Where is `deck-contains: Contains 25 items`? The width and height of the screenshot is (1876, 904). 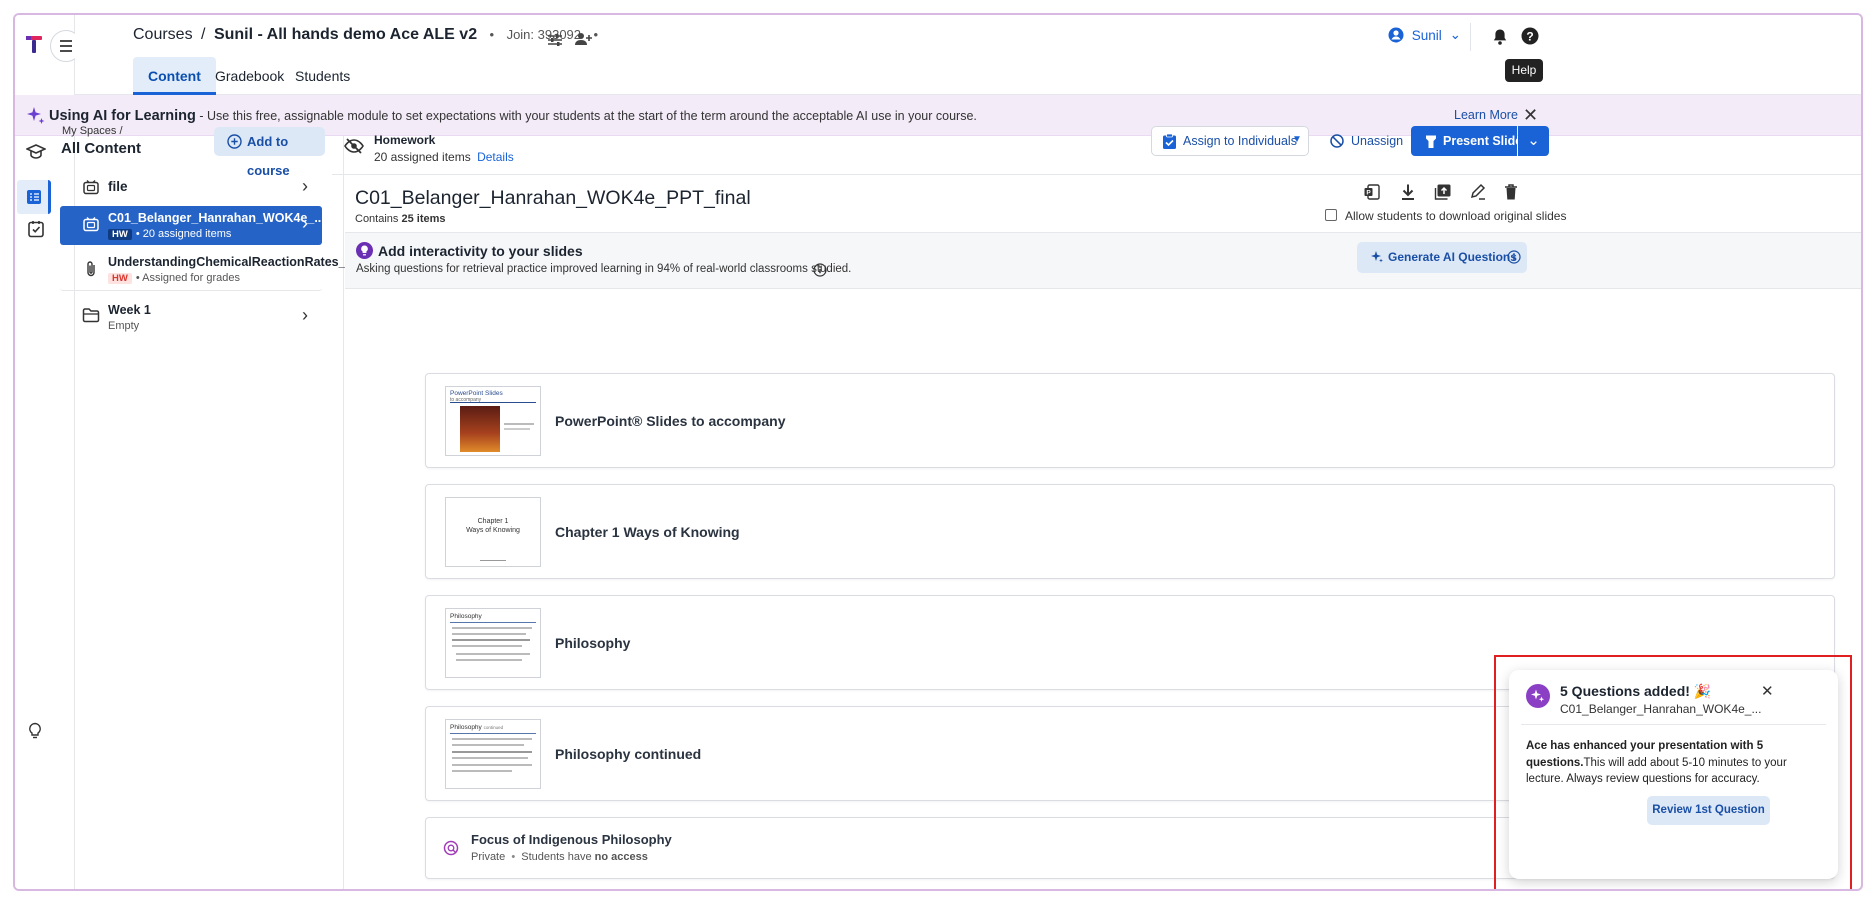 deck-contains: Contains 25 items is located at coordinates (400, 219).